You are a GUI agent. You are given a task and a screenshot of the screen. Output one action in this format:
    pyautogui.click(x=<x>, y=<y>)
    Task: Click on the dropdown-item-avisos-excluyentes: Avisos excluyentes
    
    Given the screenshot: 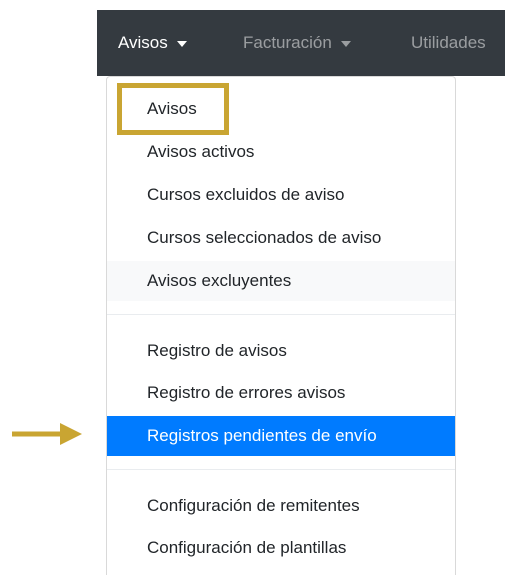 What is the action you would take?
    pyautogui.click(x=281, y=281)
    